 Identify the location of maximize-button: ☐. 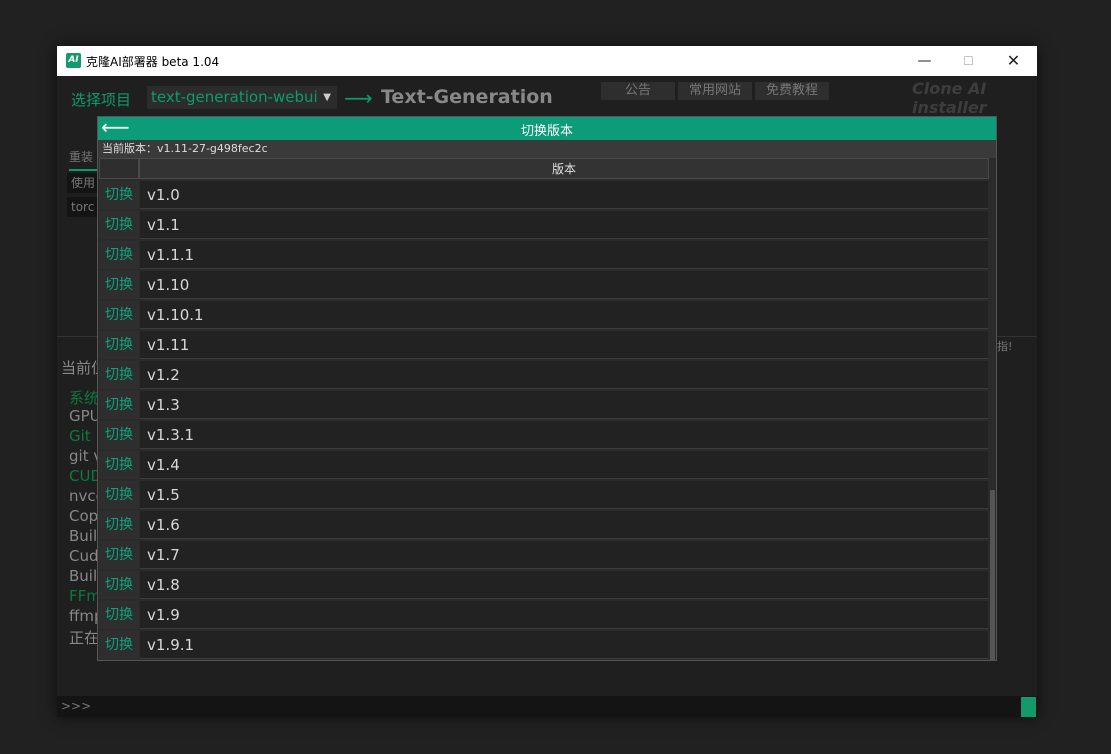
(968, 61).